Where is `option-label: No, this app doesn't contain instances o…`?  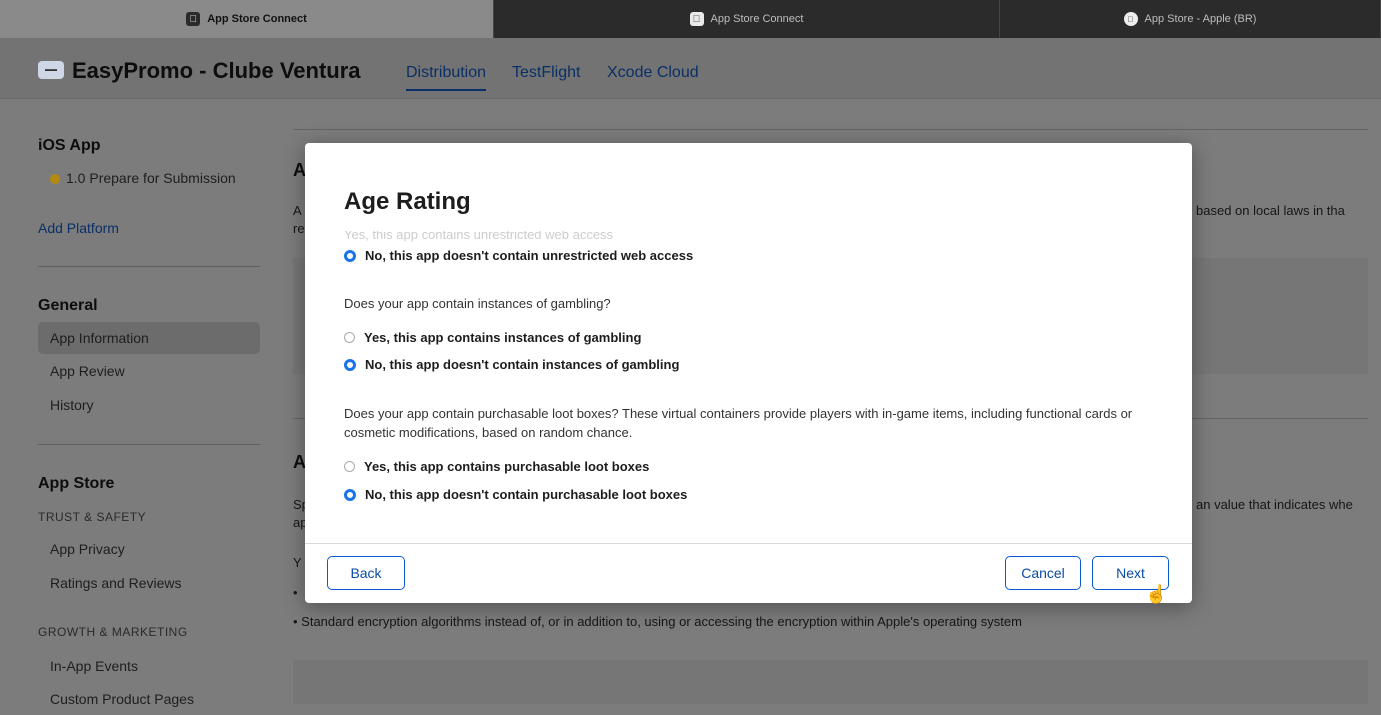
option-label: No, this app doesn't contain instances o… is located at coordinates (522, 364).